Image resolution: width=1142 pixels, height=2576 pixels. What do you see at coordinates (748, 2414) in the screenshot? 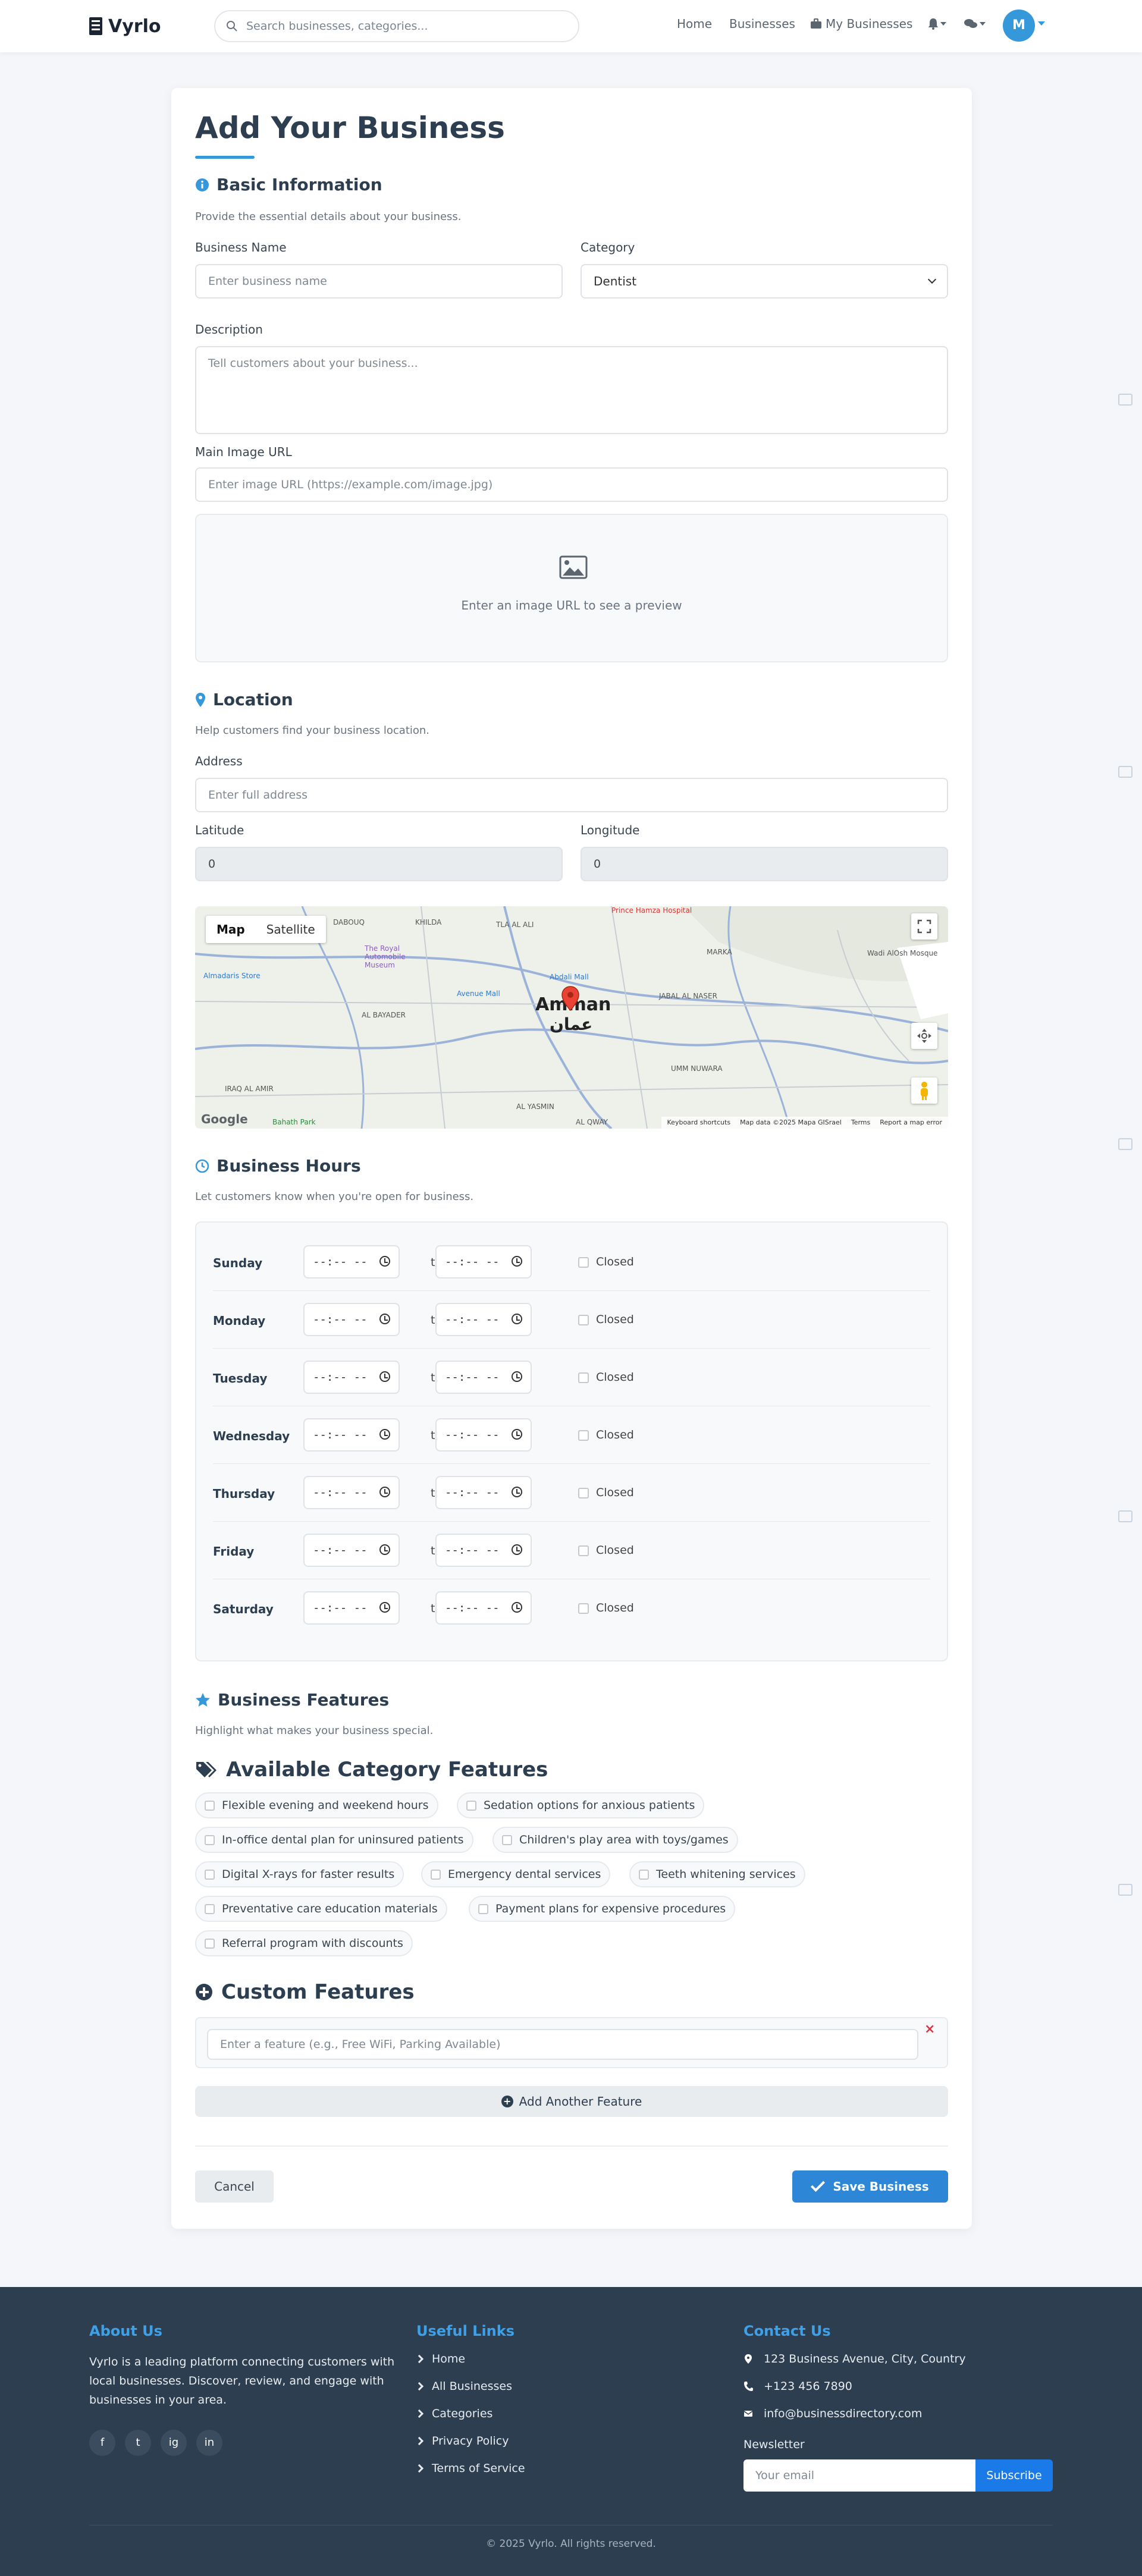
I see `envelope-icon` at bounding box center [748, 2414].